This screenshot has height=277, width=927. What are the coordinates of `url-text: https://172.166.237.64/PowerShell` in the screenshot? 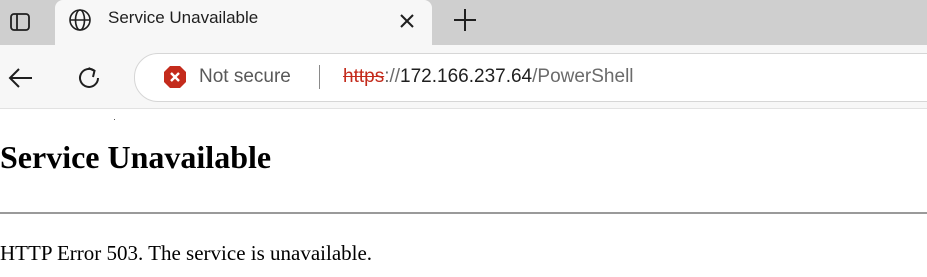 It's located at (488, 77).